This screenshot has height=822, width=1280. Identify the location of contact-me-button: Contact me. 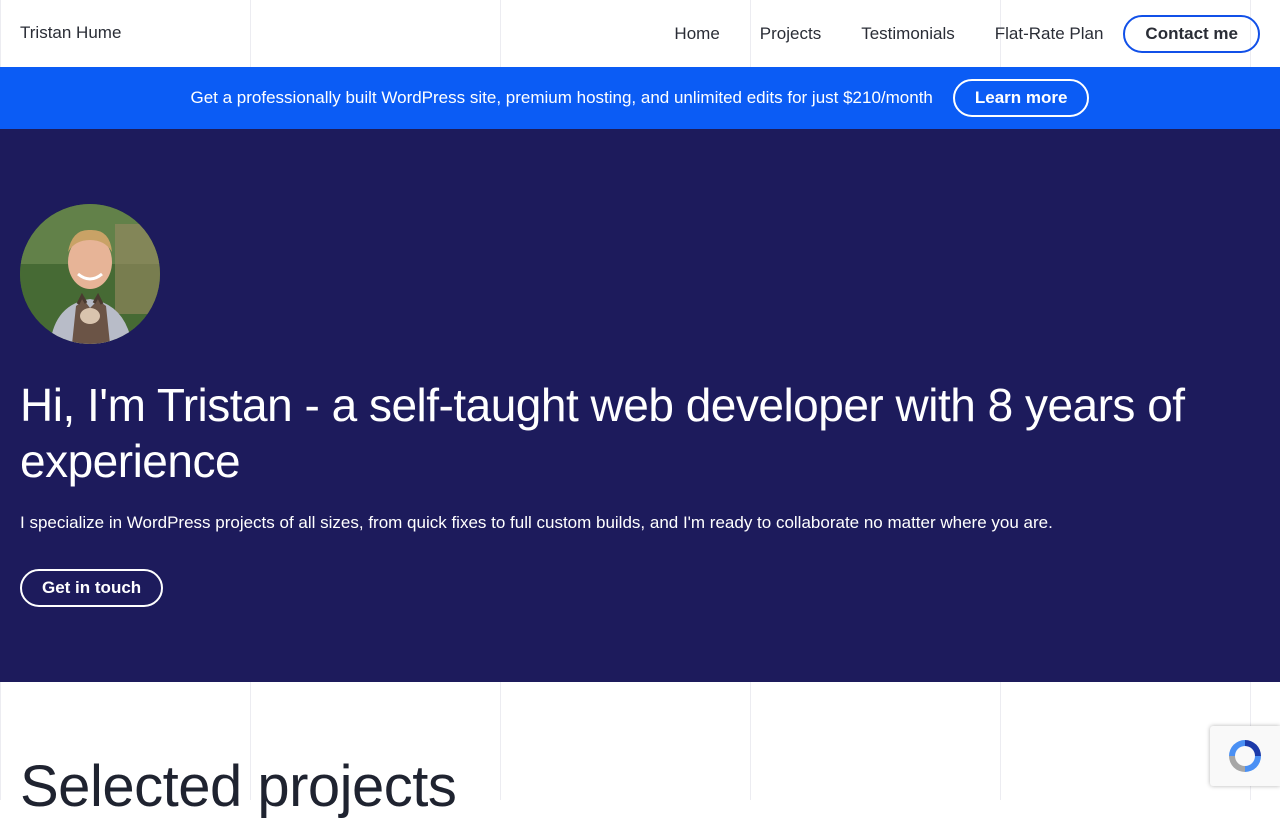
(1191, 34).